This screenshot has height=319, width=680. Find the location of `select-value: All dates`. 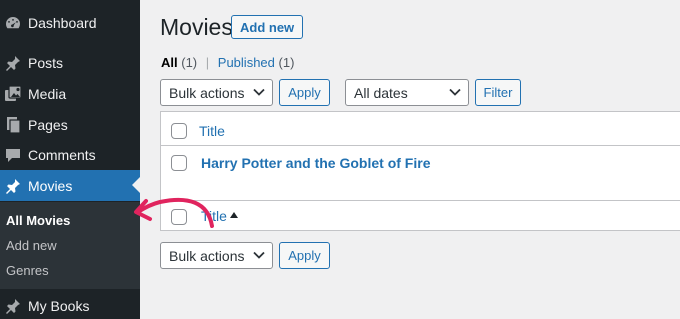

select-value: All dates is located at coordinates (381, 92).